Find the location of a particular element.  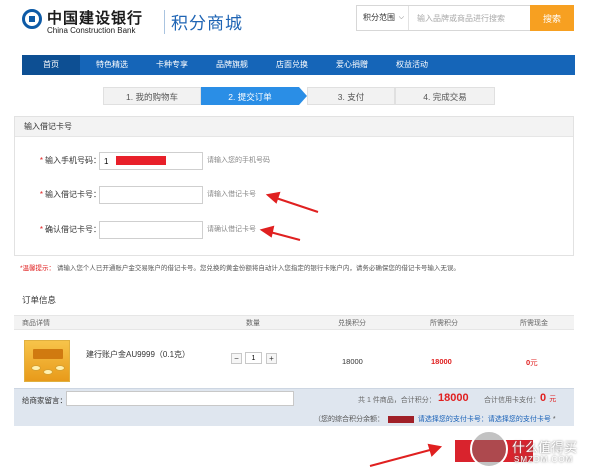

bank-name-en: China Construction Bank is located at coordinates (91, 30).